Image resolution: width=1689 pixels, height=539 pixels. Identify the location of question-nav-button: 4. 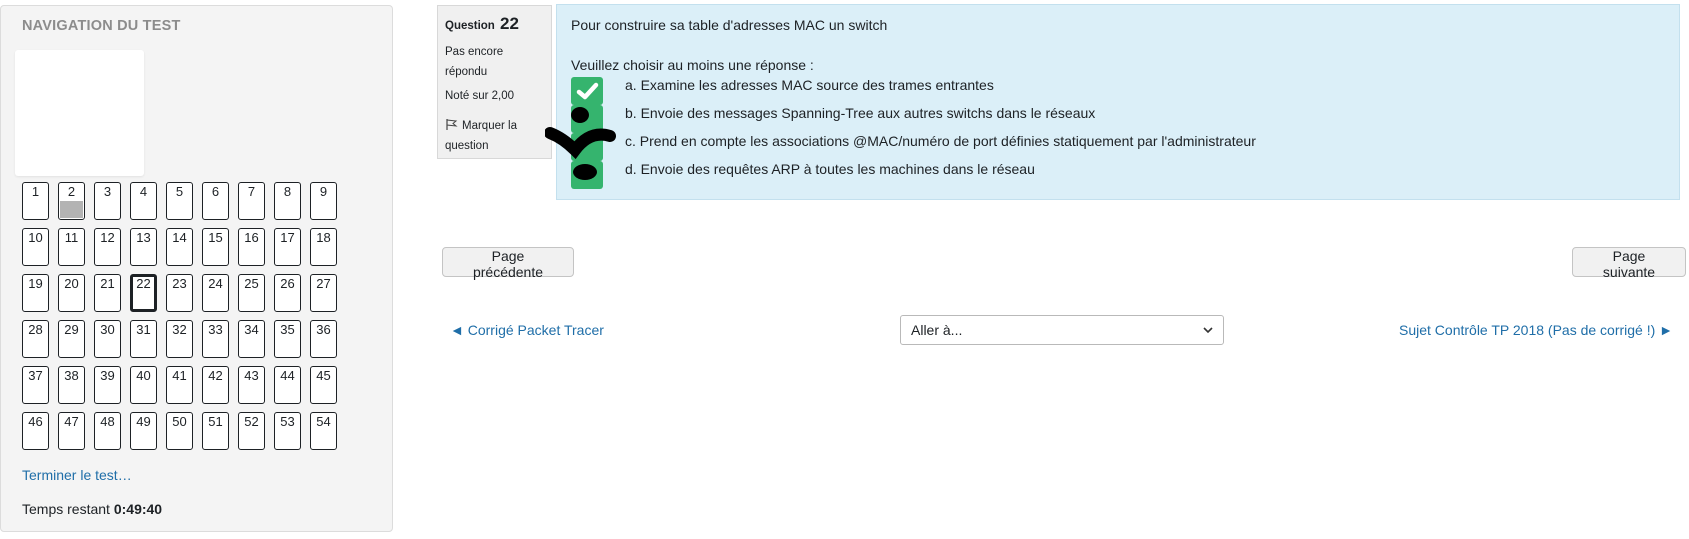
(143, 201).